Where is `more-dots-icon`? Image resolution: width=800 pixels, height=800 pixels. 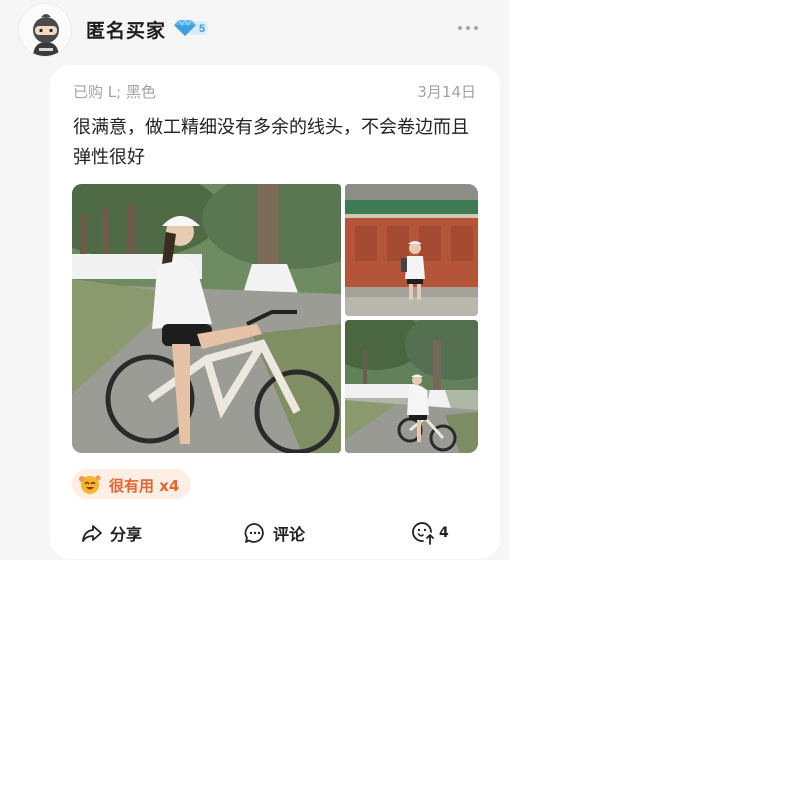 more-dots-icon is located at coordinates (468, 28).